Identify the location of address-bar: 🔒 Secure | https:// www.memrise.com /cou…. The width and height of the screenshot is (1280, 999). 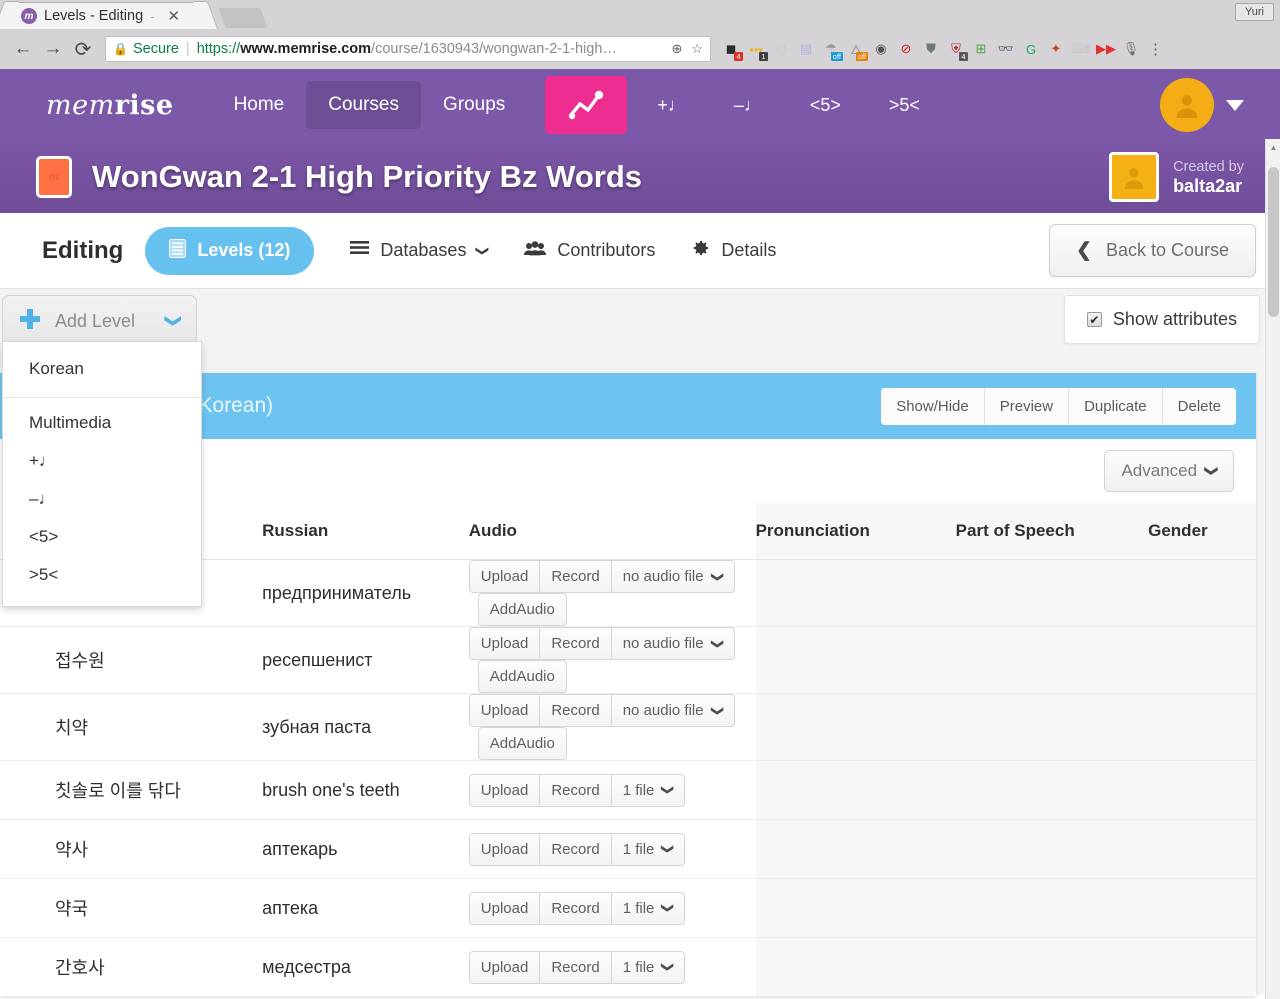
(408, 49).